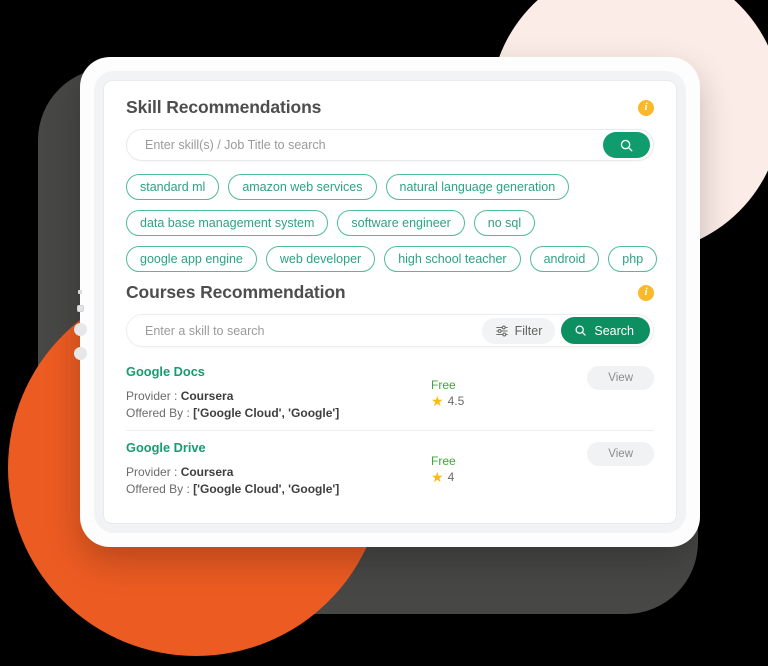 This screenshot has width=768, height=666. I want to click on skill-search-input, so click(365, 145).